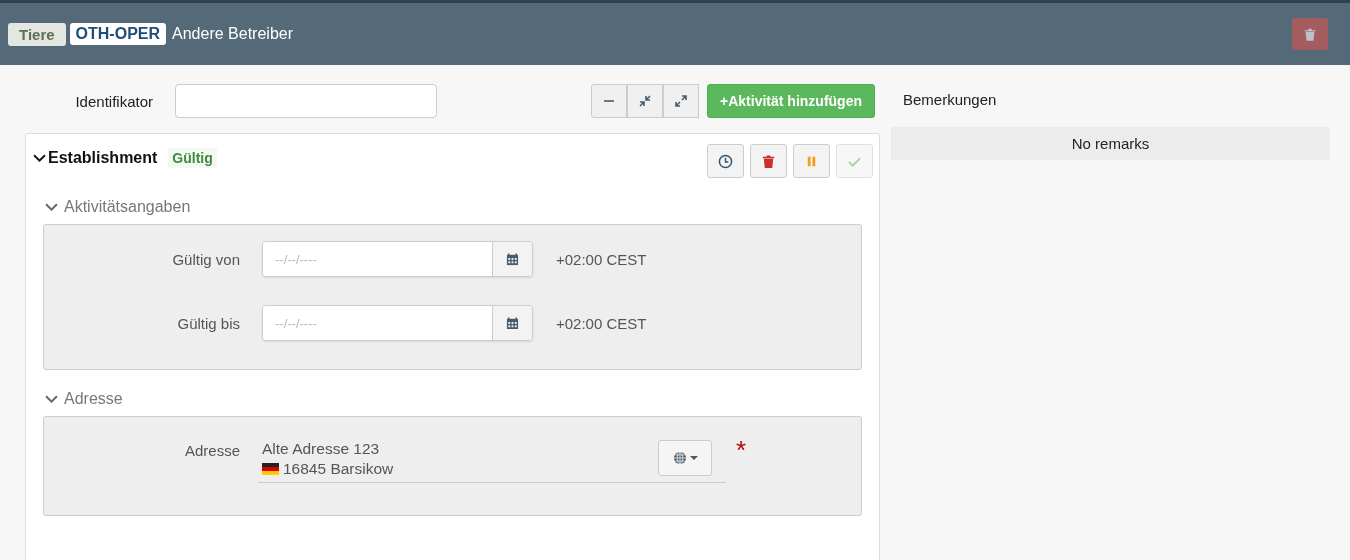  I want to click on page-title: Andere Betreiber, so click(232, 34).